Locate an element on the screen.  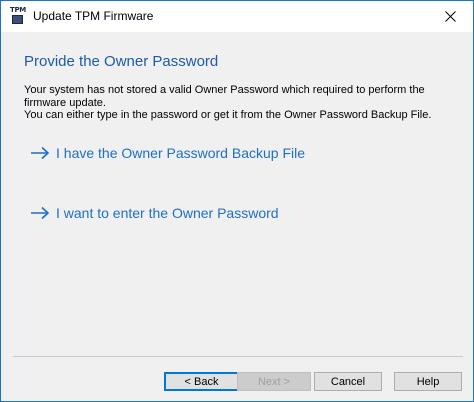
page-heading: Provide the Owner Password is located at coordinates (121, 61).